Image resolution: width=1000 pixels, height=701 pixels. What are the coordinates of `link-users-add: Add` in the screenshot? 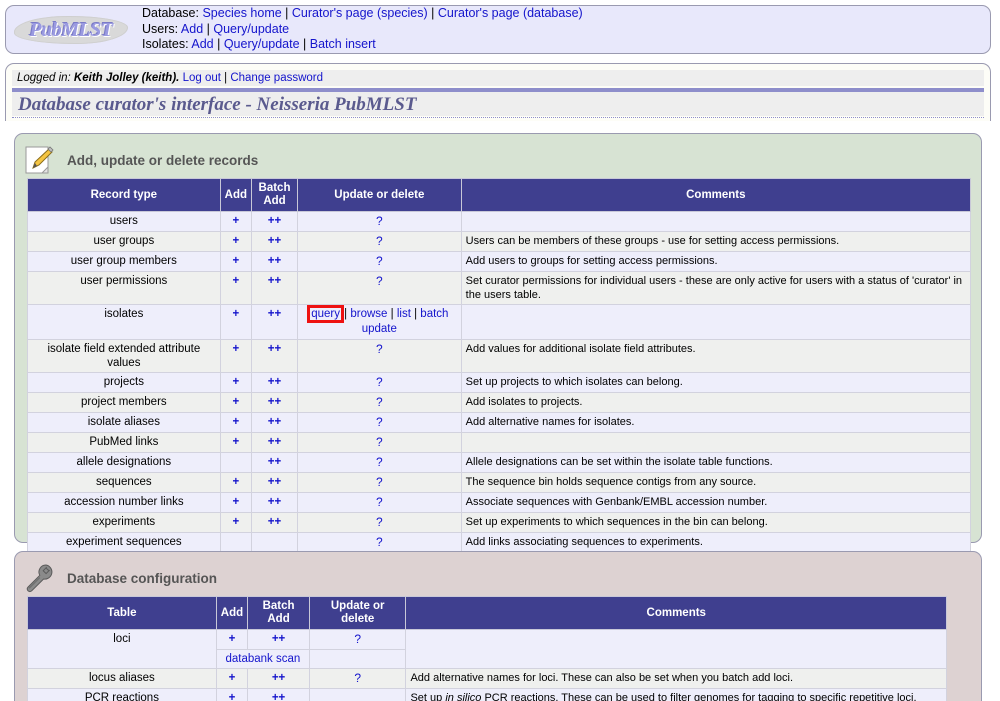 It's located at (192, 29).